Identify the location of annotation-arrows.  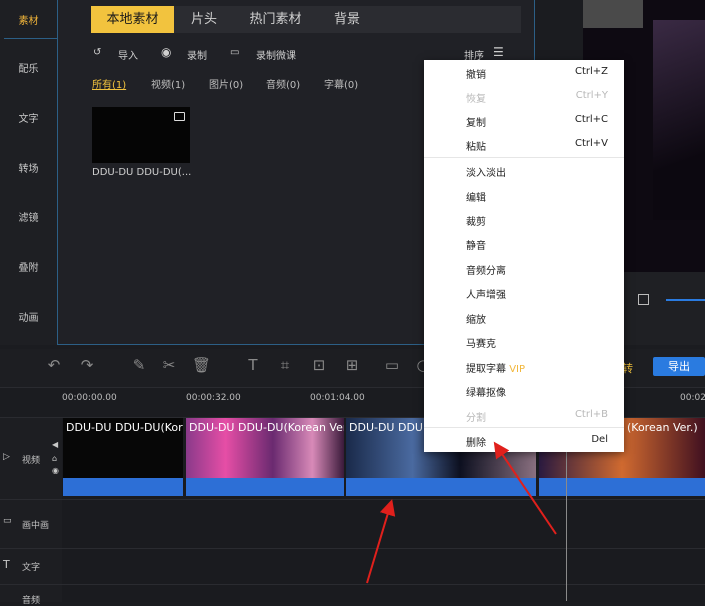
(461, 512).